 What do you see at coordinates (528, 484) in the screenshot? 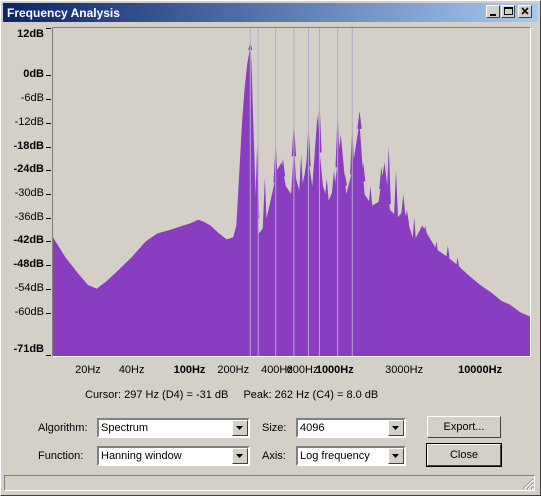
I see `resize-grip-icon` at bounding box center [528, 484].